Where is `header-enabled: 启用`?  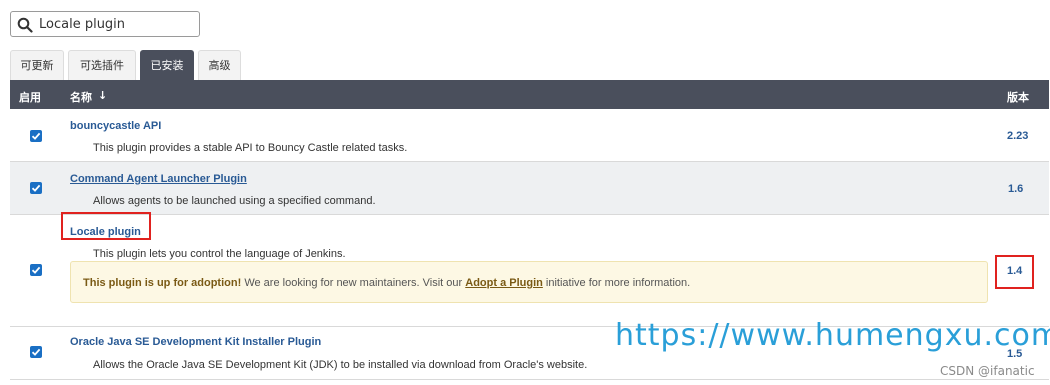
header-enabled: 启用 is located at coordinates (30, 97).